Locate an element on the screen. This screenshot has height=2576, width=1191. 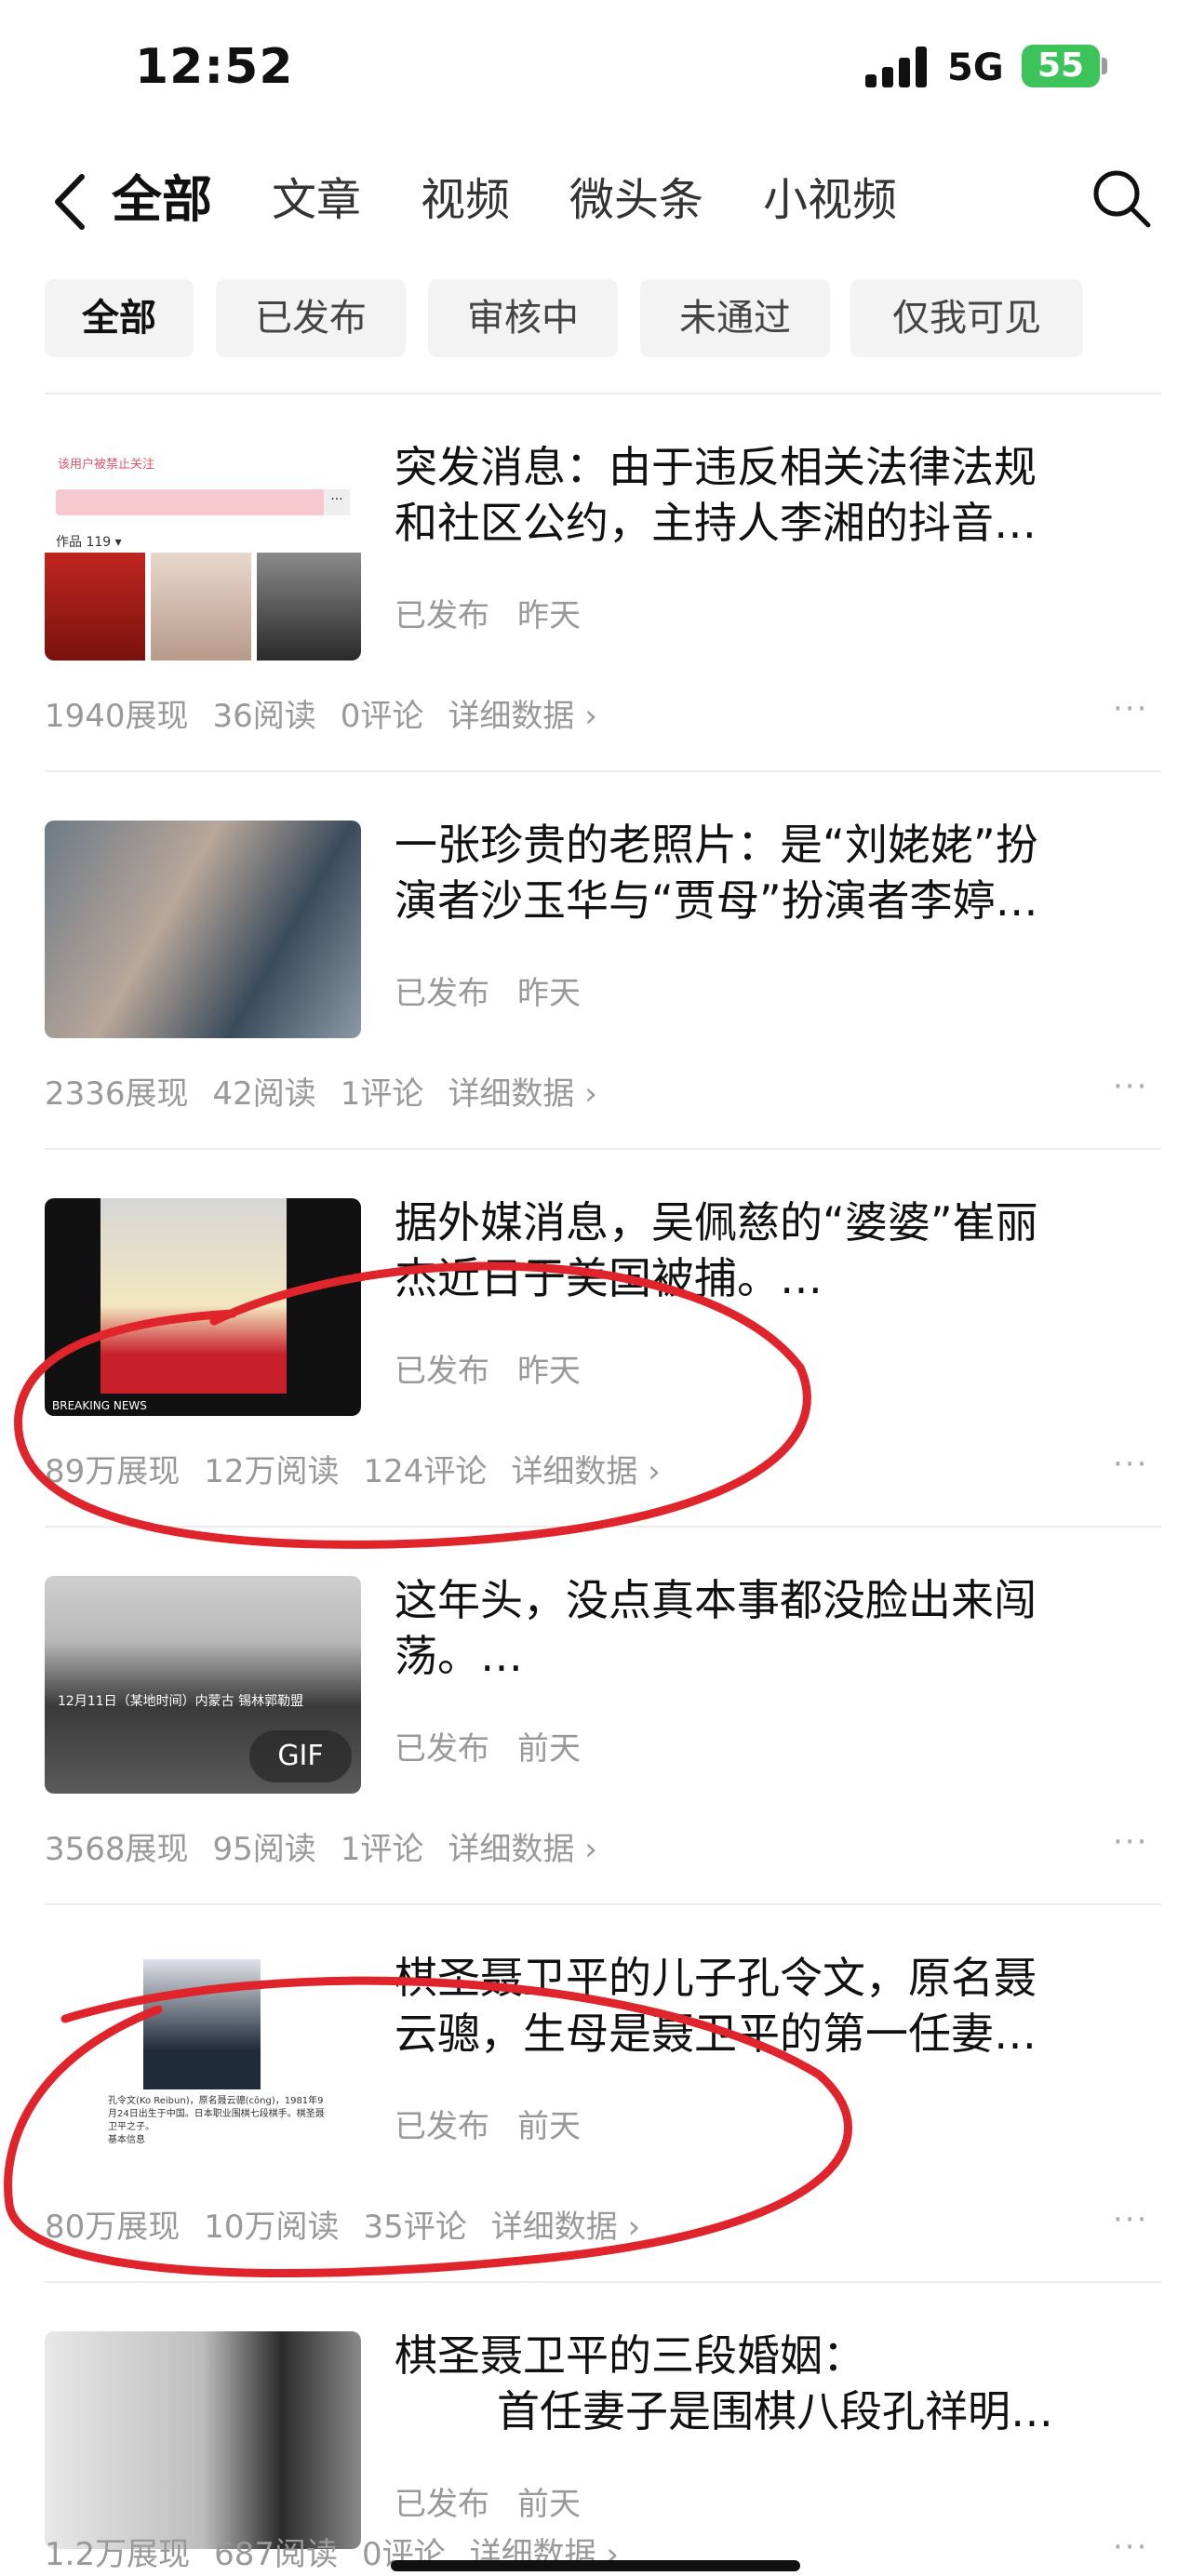
thumbnail-news-label: BREAKING NEWS is located at coordinates (99, 1405).